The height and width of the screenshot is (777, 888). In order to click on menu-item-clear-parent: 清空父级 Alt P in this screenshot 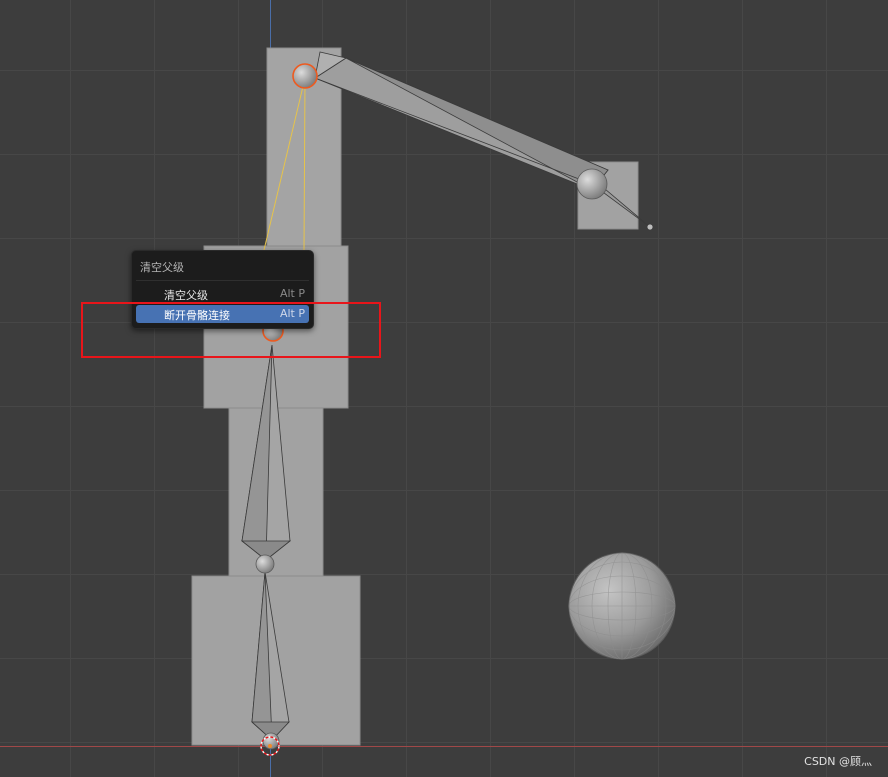, I will do `click(222, 294)`.